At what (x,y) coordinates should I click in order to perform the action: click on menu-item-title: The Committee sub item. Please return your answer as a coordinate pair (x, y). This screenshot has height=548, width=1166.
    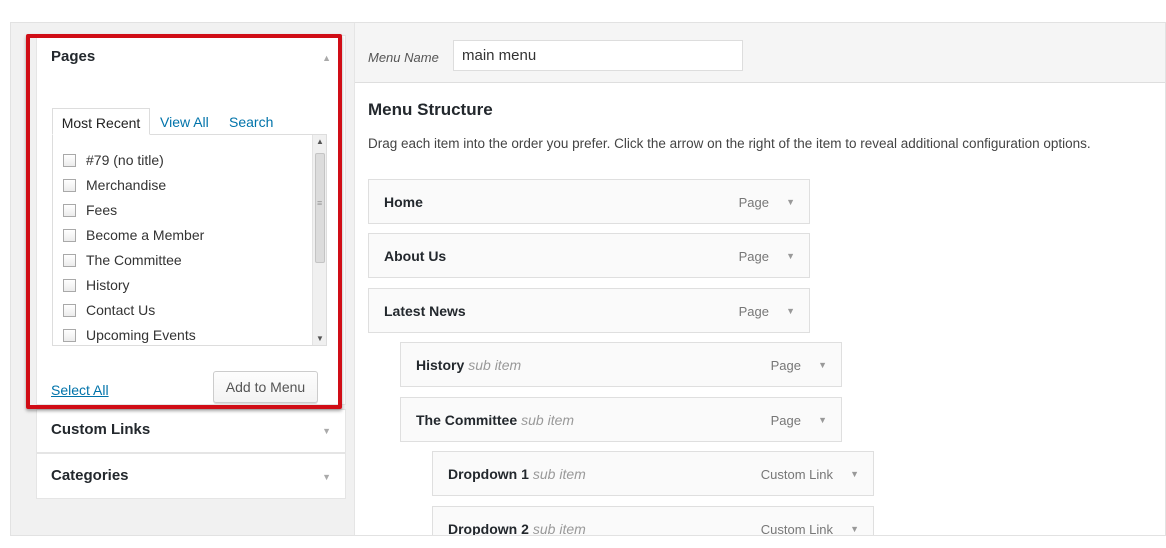
    Looking at the image, I should click on (495, 420).